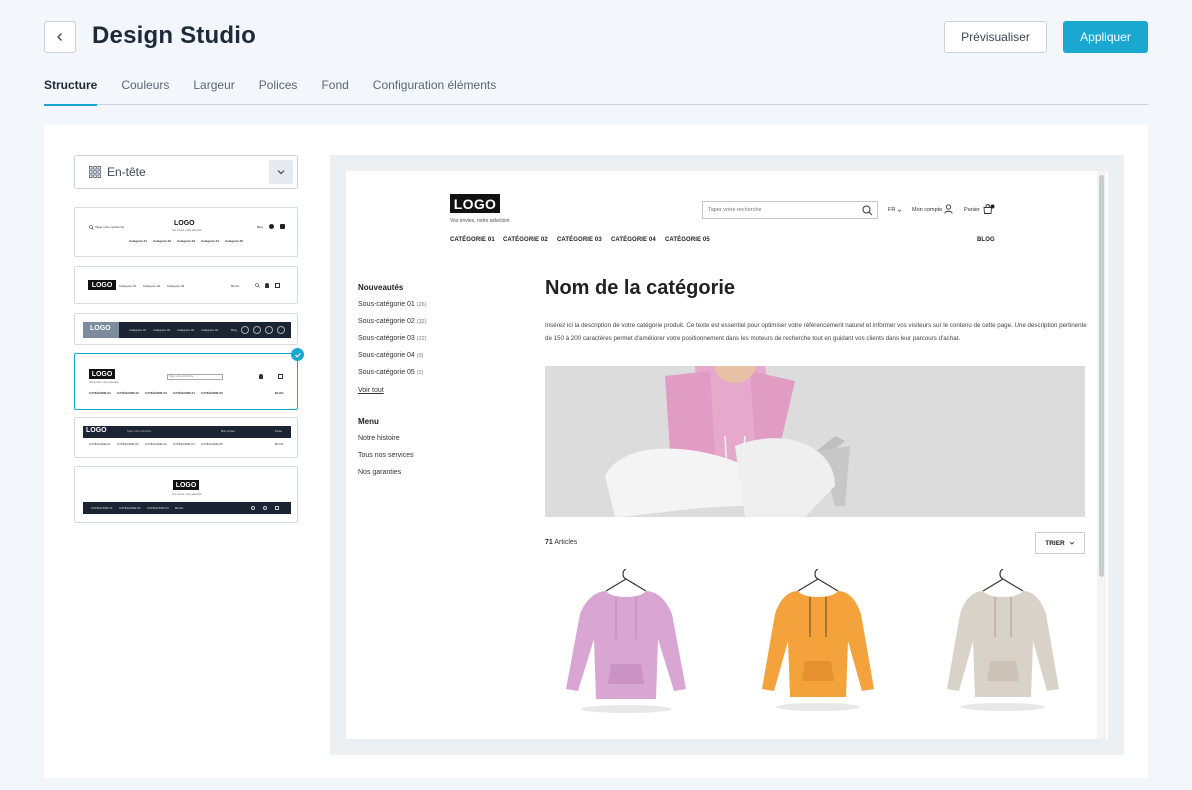 This screenshot has height=790, width=1192. I want to click on subcategory-count: (32), so click(421, 322).